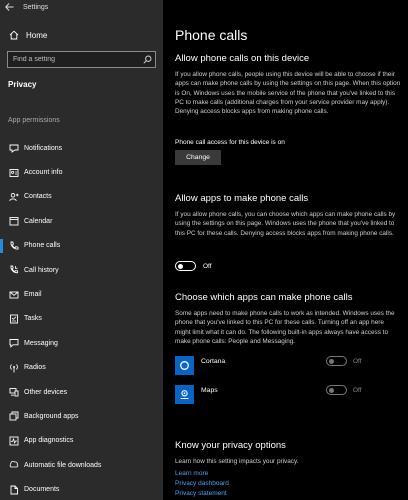 This screenshot has height=500, width=408. I want to click on account-info-icon, so click(13, 172).